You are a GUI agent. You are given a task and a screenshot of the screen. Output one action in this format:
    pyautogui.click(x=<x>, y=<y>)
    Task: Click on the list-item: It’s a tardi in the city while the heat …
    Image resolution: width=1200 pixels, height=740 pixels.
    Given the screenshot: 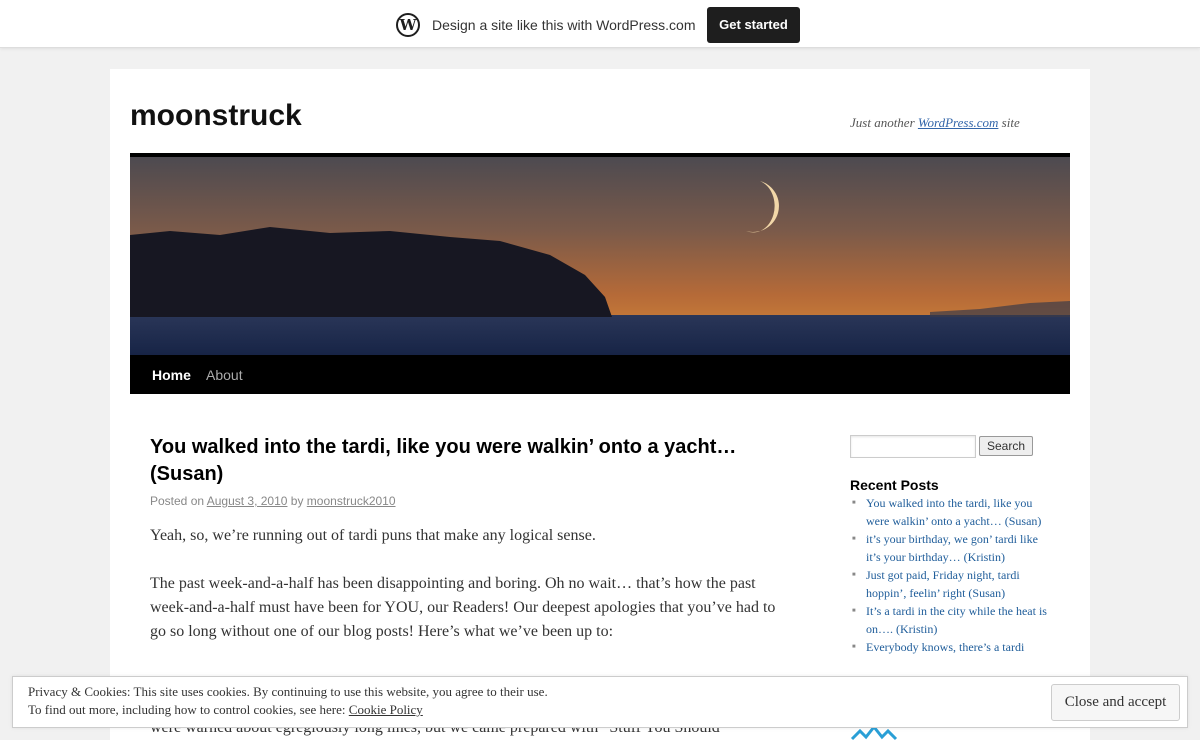 What is the action you would take?
    pyautogui.click(x=950, y=620)
    